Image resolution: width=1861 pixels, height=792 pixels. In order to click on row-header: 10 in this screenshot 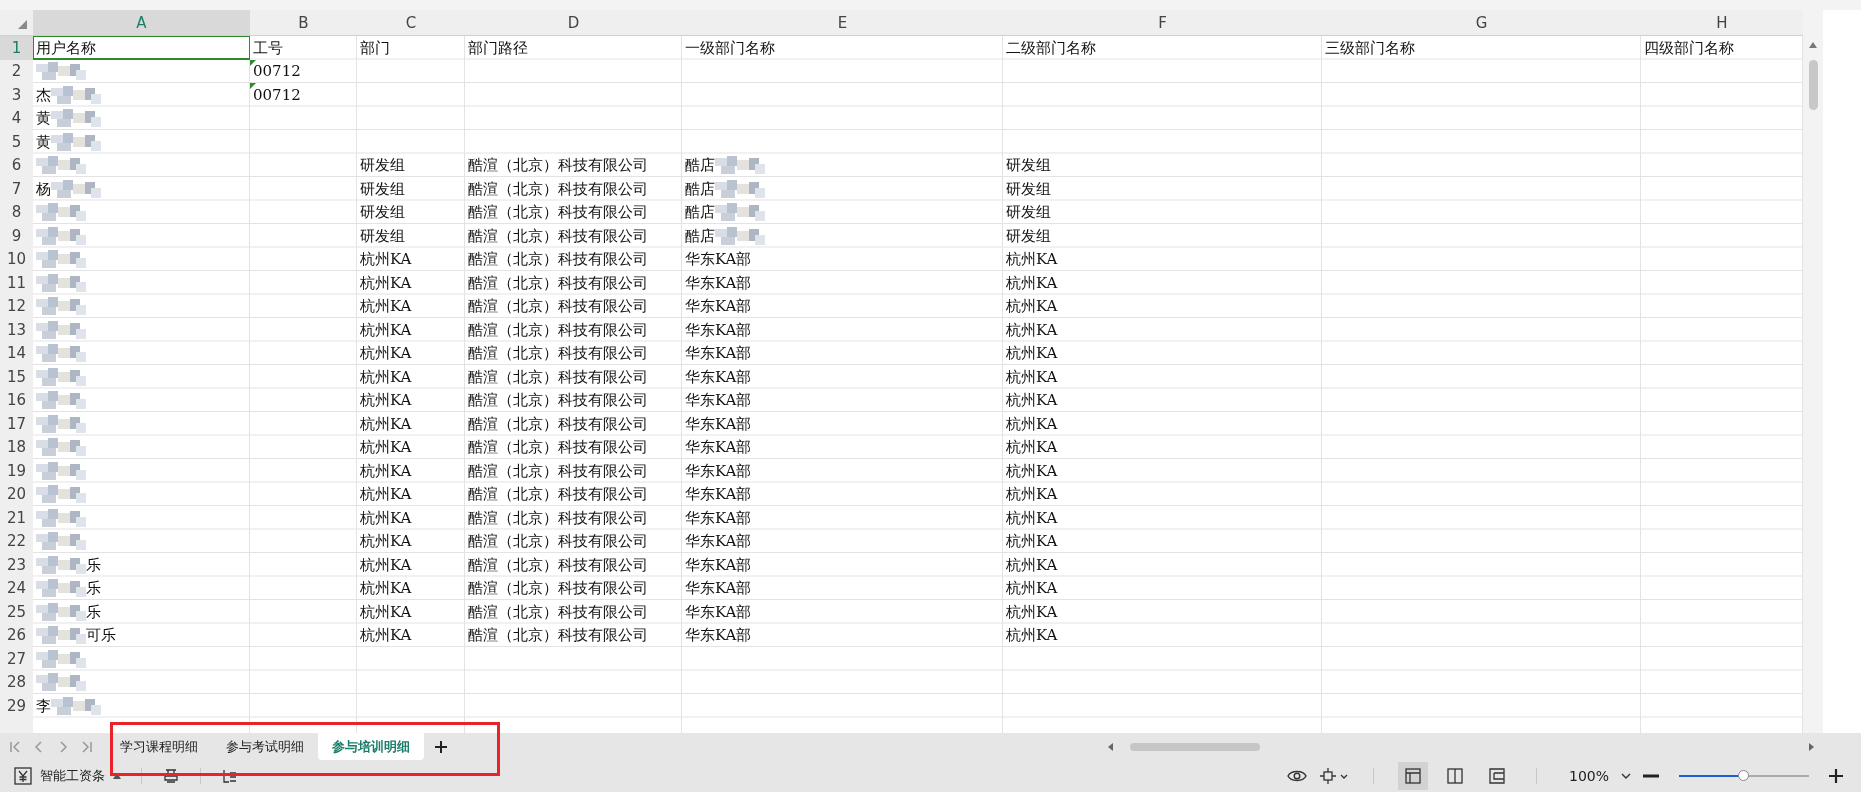, I will do `click(16, 259)`.